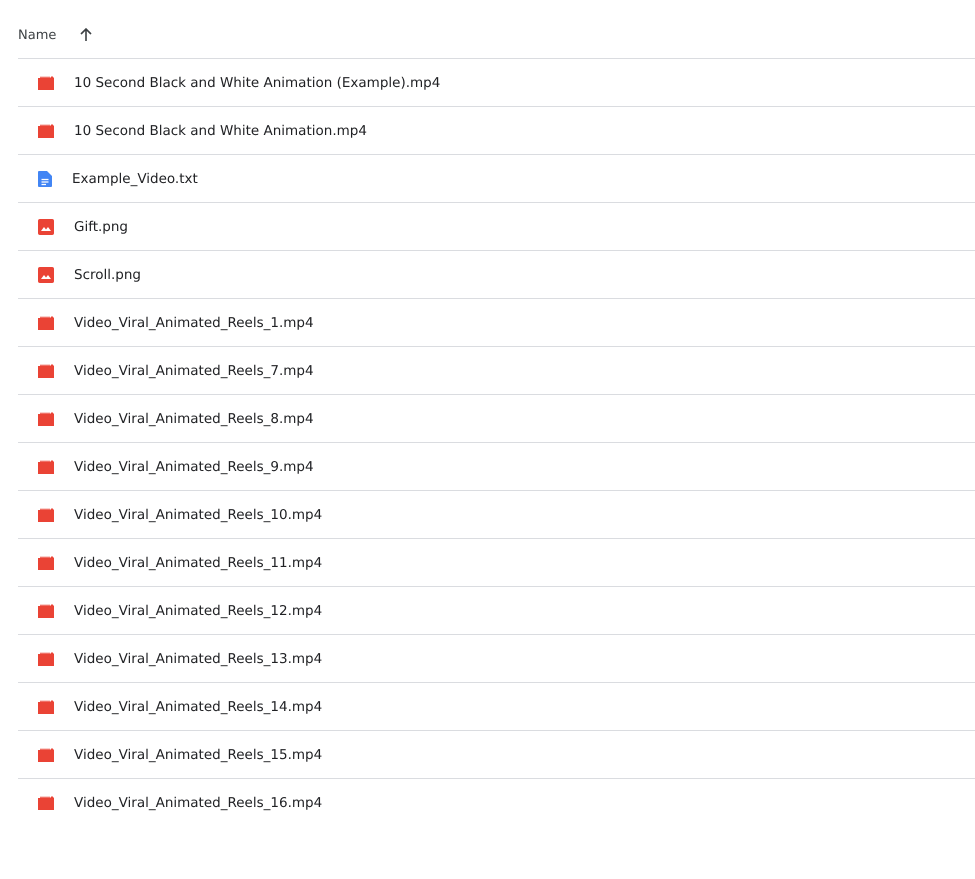  I want to click on sort-arrow-icon, so click(86, 35).